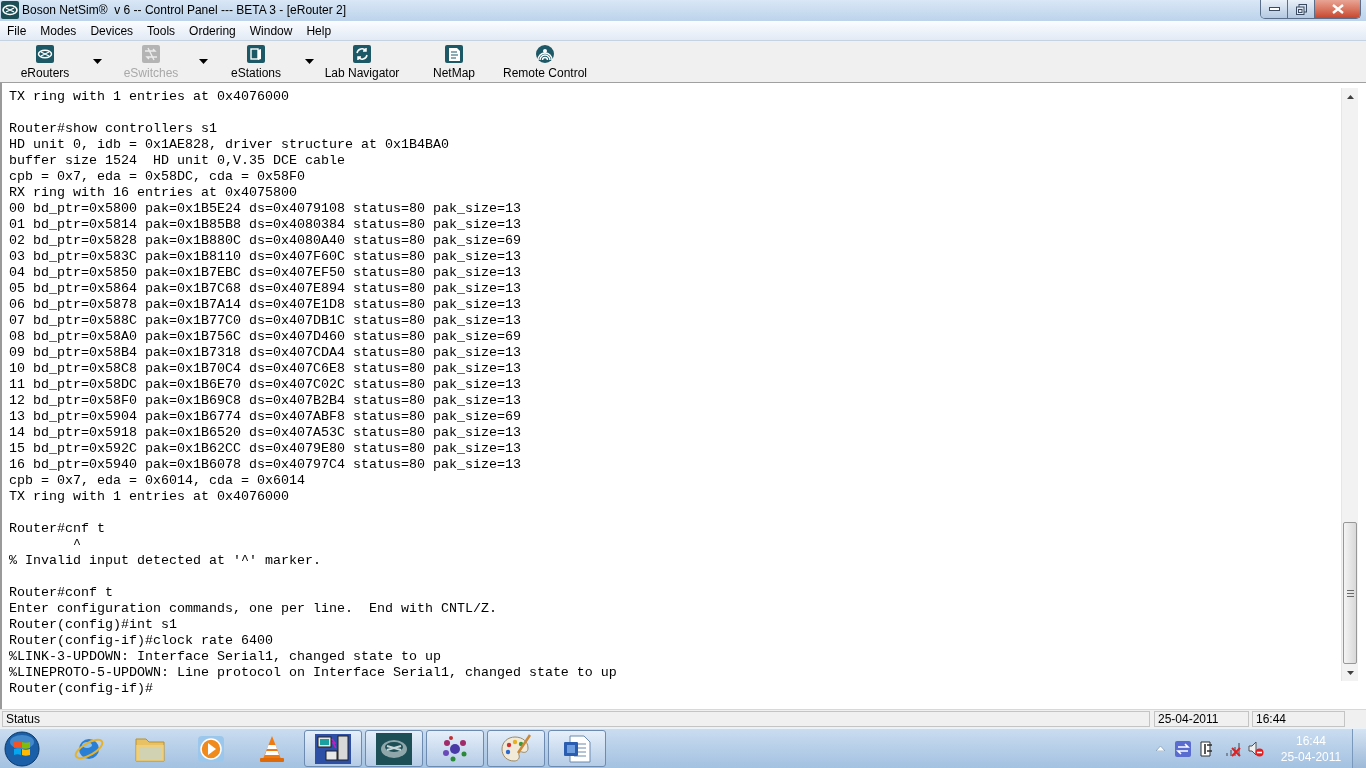 This screenshot has height=768, width=1366. I want to click on toolbar-button: eRouters, so click(45, 61).